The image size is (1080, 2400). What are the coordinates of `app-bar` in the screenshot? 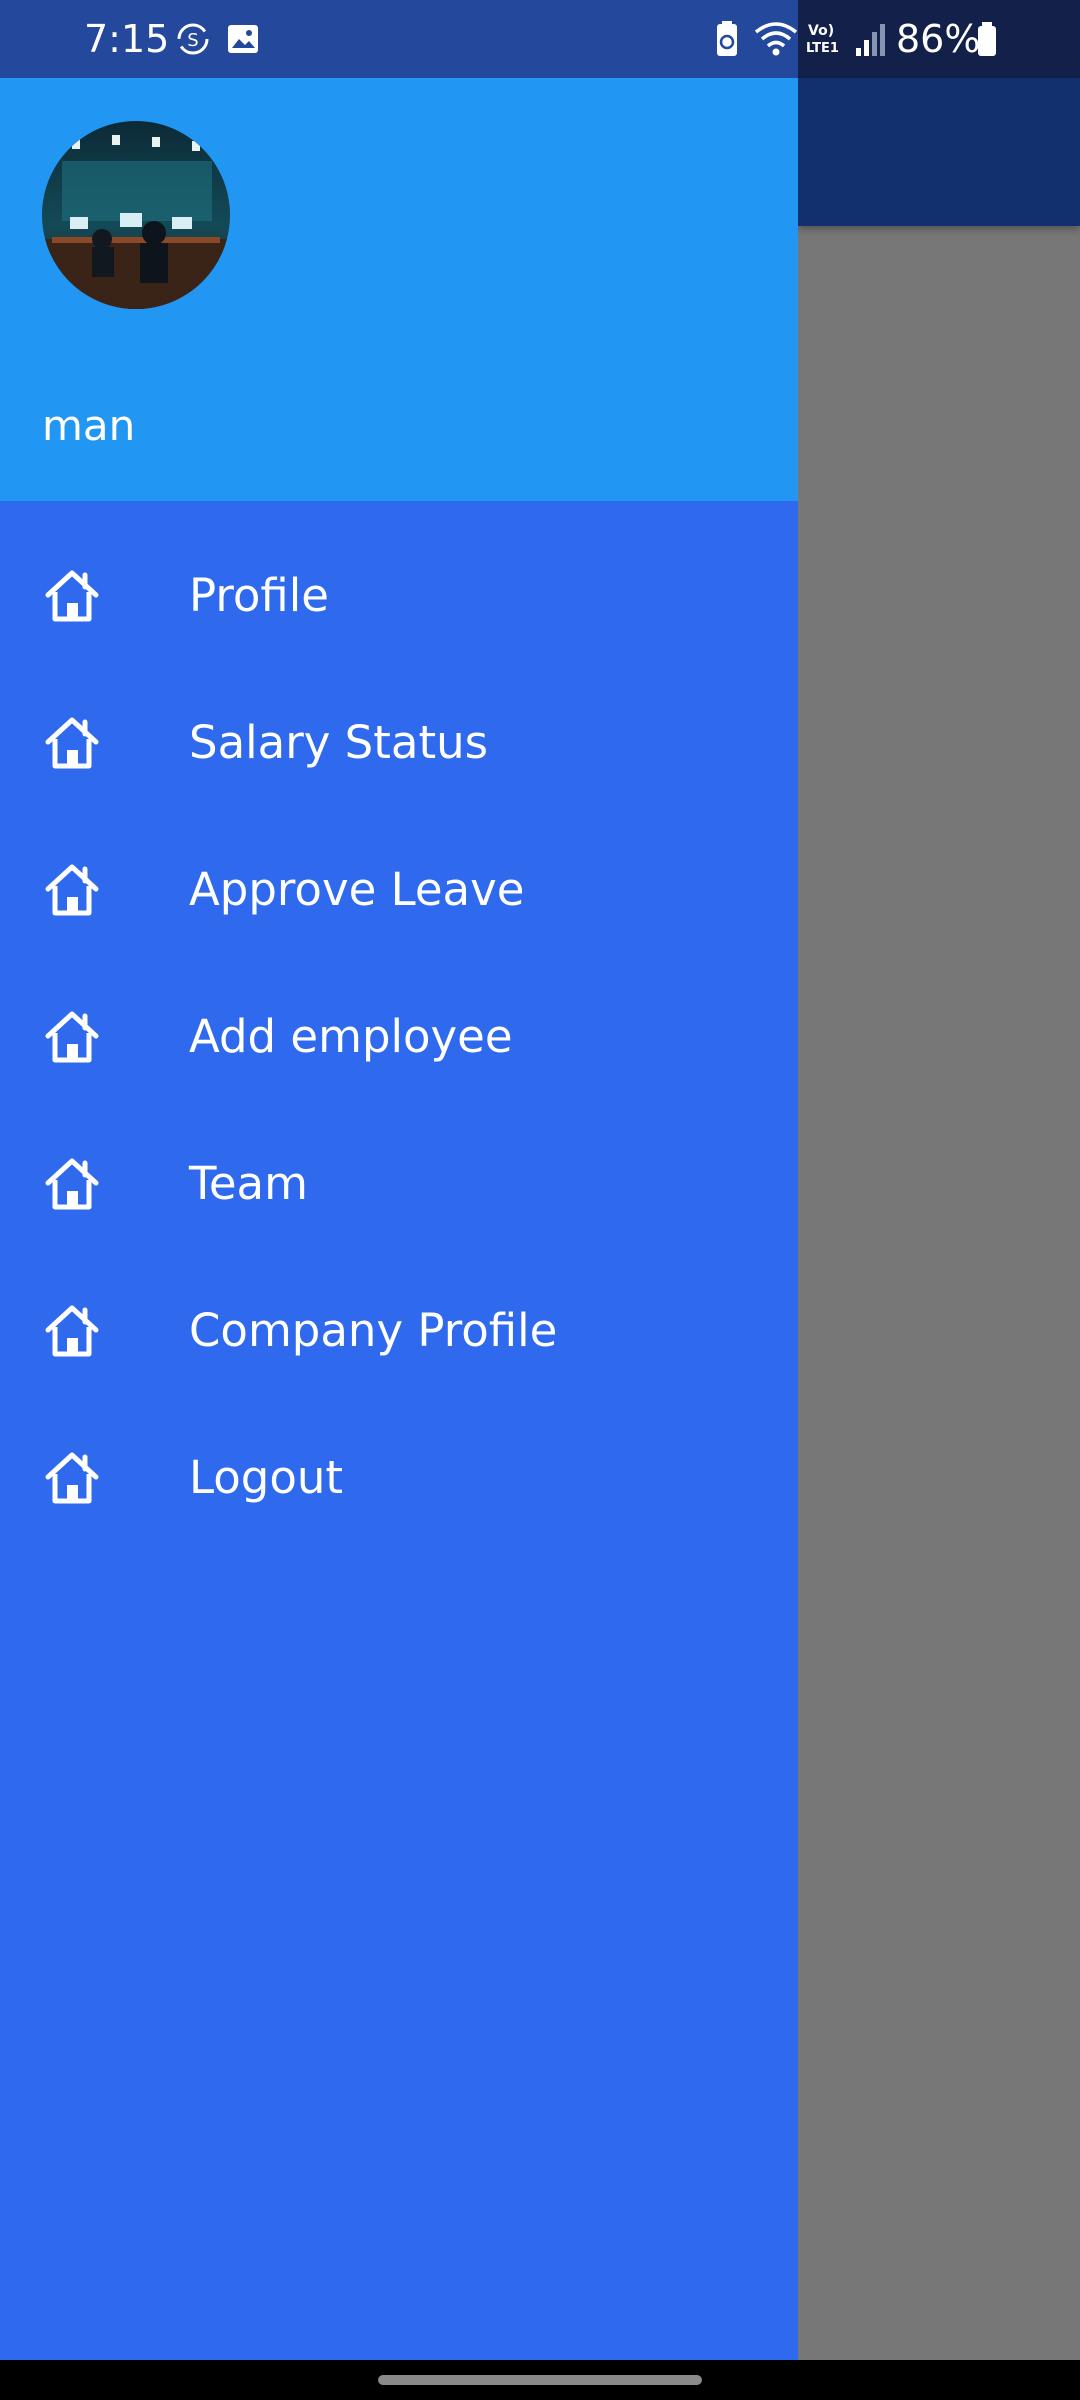 It's located at (939, 152).